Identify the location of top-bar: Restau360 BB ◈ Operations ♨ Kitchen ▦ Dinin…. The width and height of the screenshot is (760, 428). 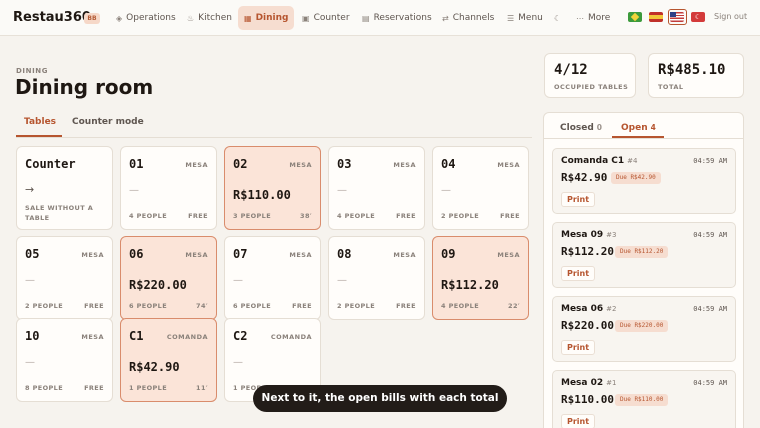
(380, 18).